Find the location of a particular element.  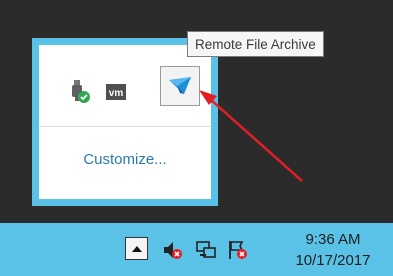

action-center-flag-icon is located at coordinates (238, 250).